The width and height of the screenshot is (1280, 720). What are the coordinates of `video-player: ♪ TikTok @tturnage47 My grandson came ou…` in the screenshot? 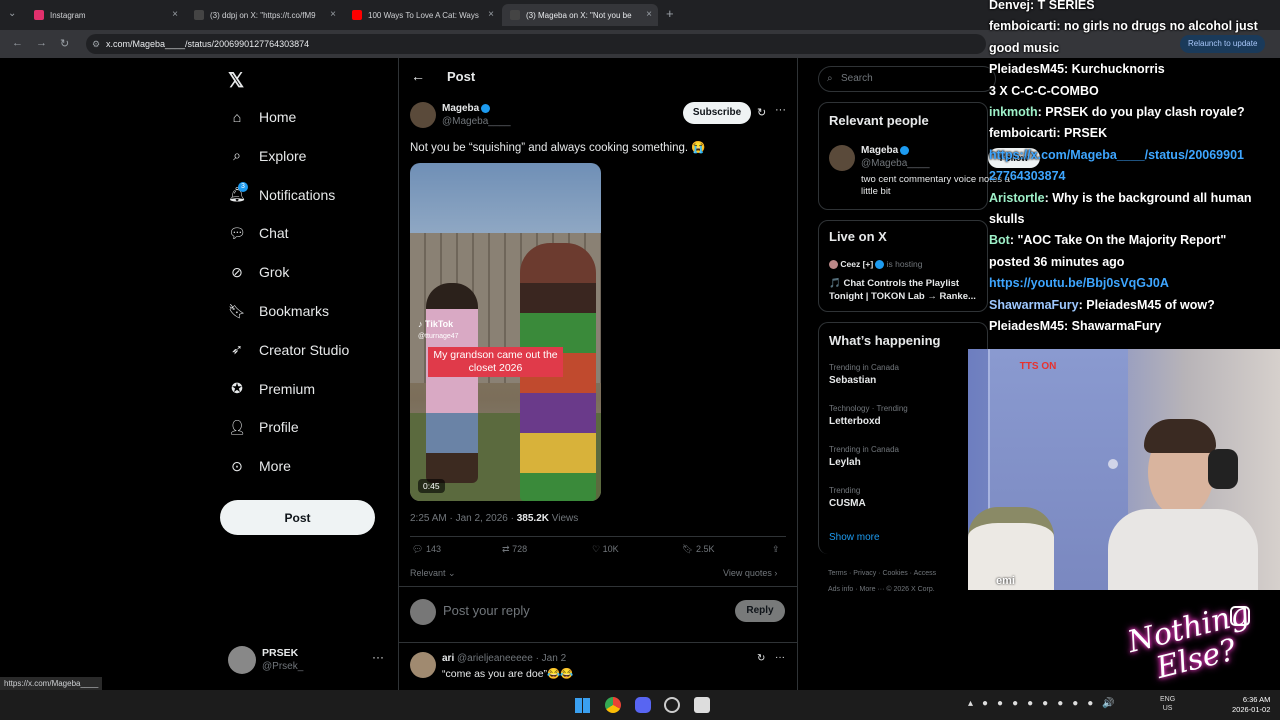 It's located at (505, 332).